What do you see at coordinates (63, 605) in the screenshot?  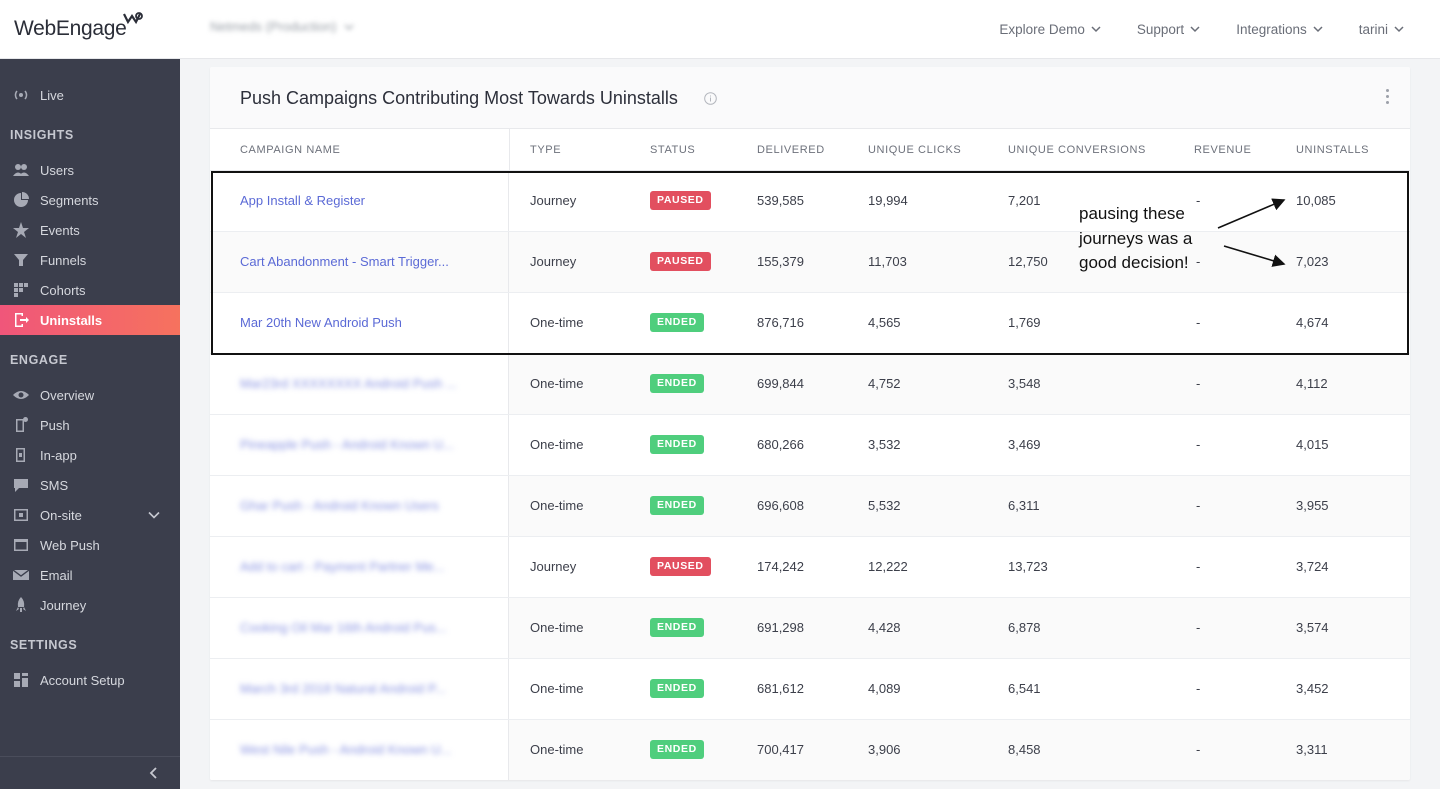 I see `sidebar-item-label: Journey` at bounding box center [63, 605].